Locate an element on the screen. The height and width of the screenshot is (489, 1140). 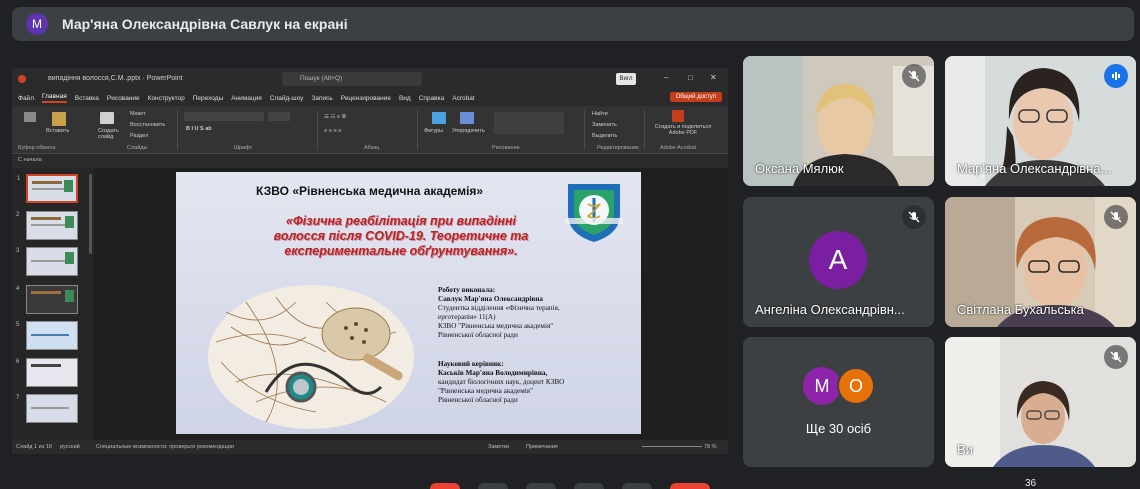
layout-button: Макет is located at coordinates (138, 114).